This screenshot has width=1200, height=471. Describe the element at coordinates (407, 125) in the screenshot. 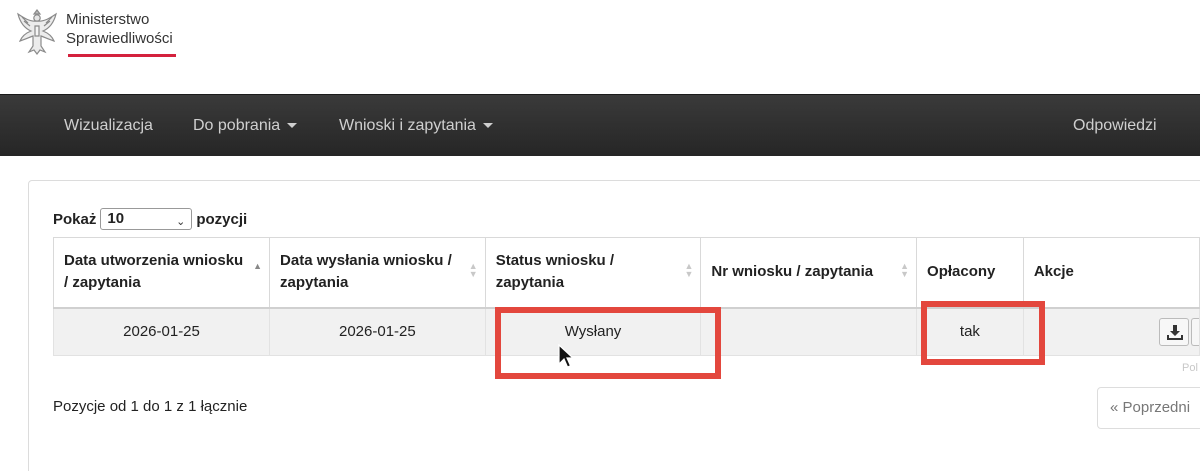

I see `nav-label: Wnioski i zapytania` at that location.